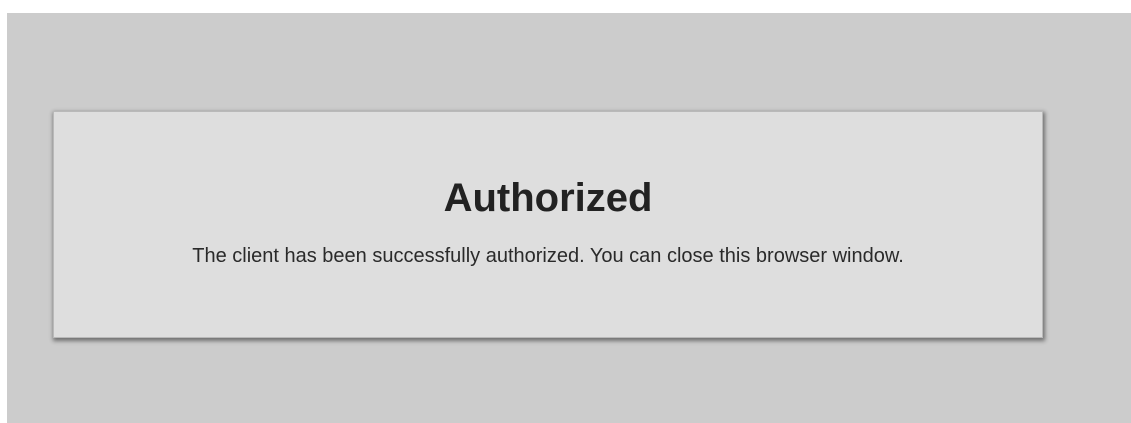 This screenshot has width=1131, height=423. Describe the element at coordinates (548, 198) in the screenshot. I see `card-title: Authorized` at that location.